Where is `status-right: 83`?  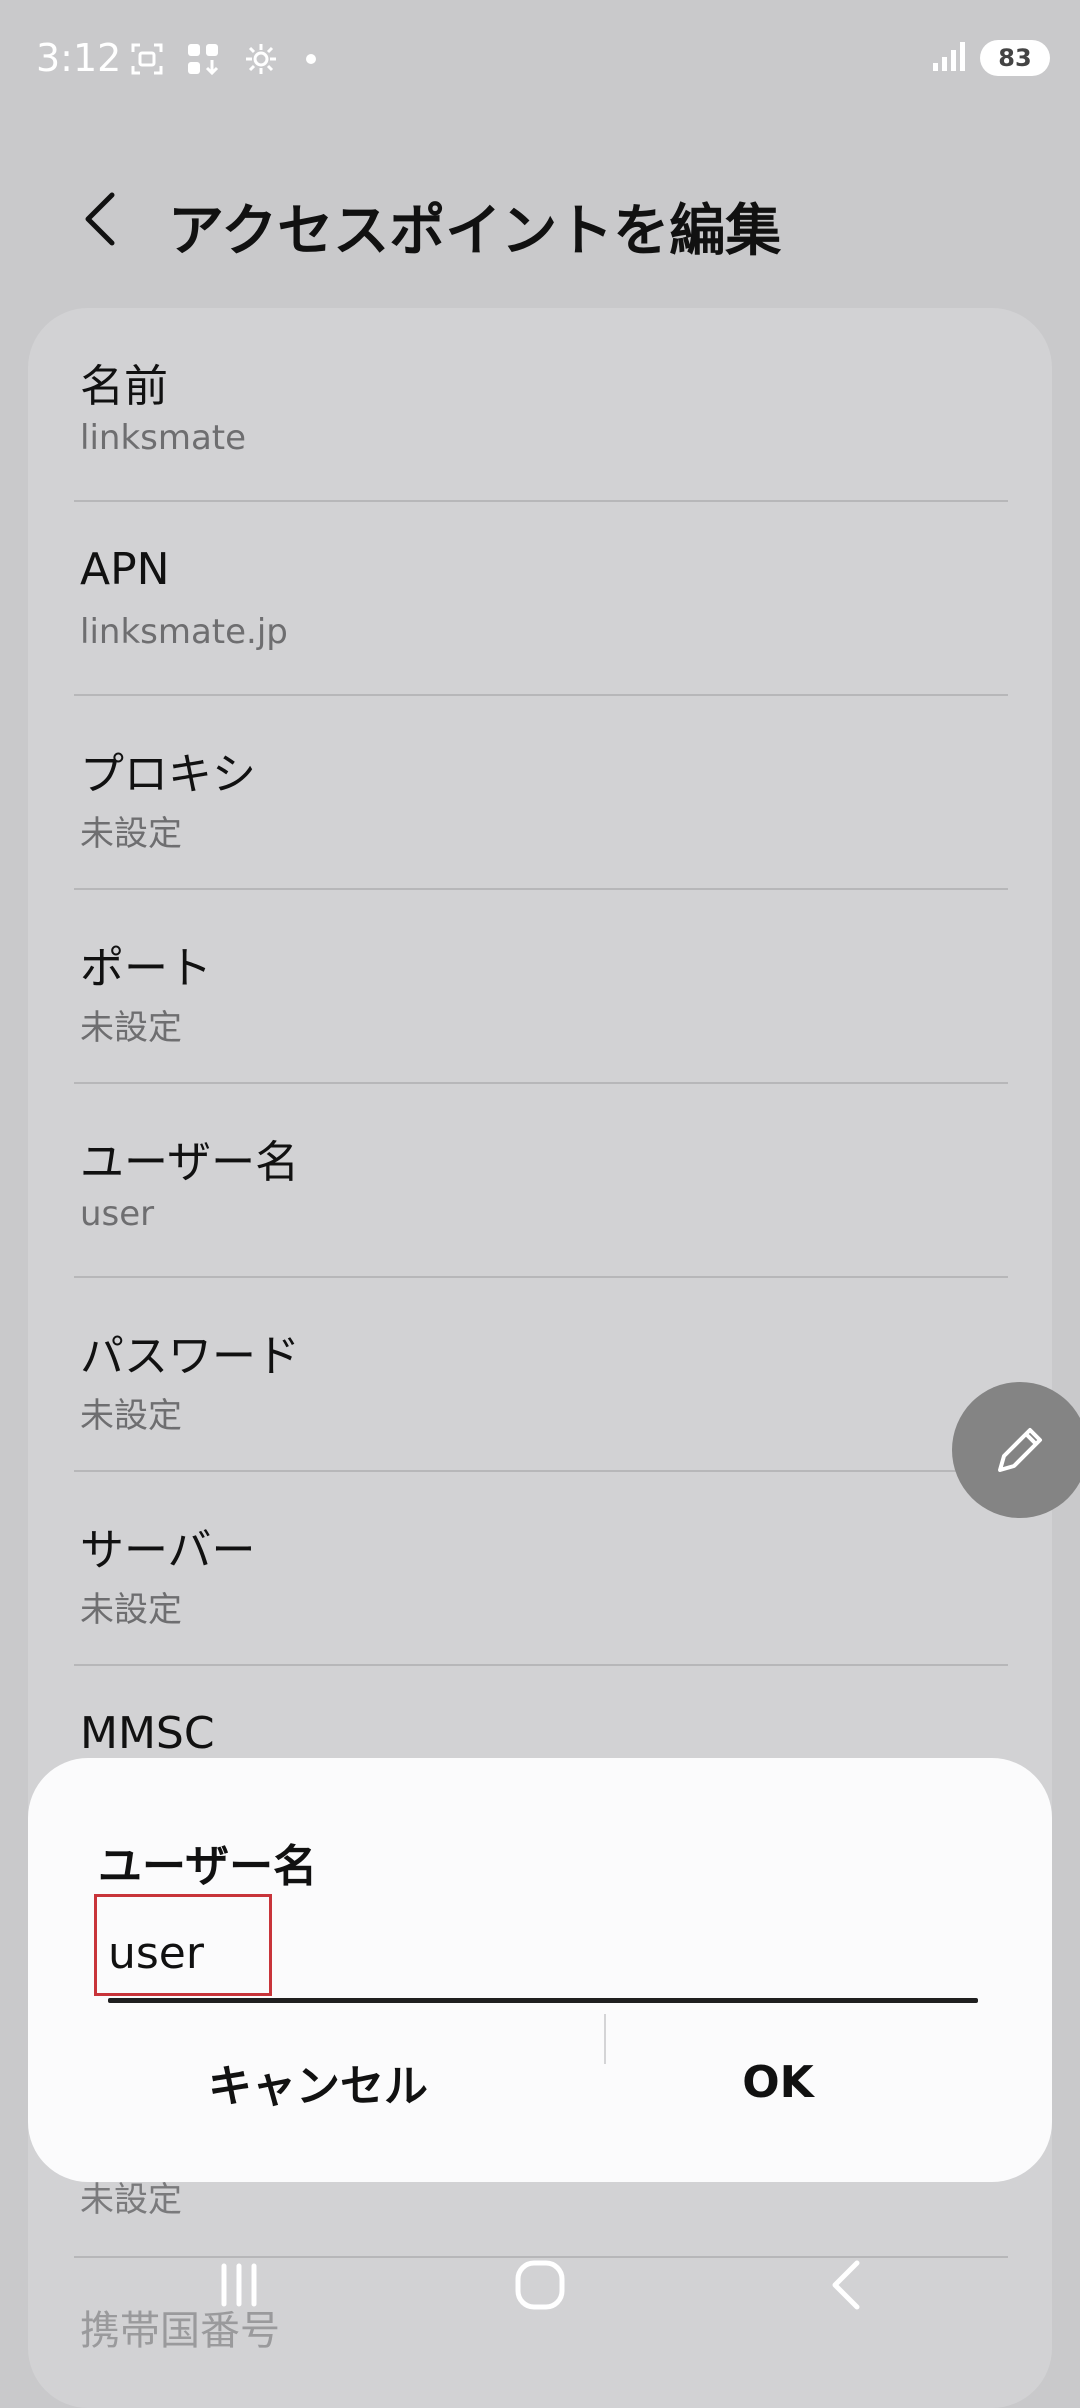
status-right: 83 is located at coordinates (991, 58).